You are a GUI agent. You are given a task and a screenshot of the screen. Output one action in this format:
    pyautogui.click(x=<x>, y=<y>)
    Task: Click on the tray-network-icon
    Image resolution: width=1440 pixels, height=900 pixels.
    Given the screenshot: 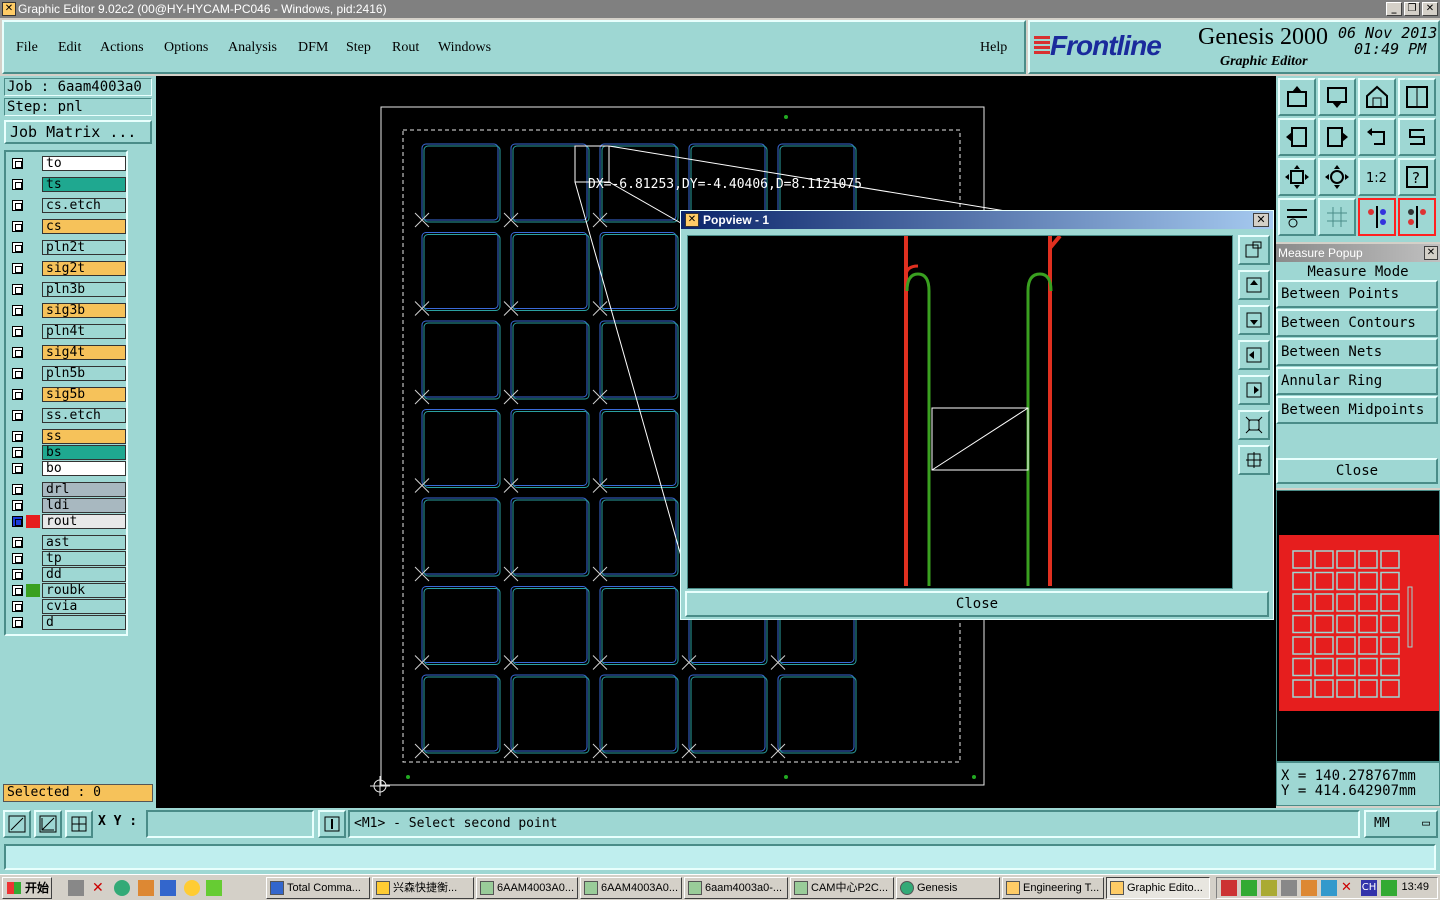 What is the action you would take?
    pyautogui.click(x=1229, y=888)
    